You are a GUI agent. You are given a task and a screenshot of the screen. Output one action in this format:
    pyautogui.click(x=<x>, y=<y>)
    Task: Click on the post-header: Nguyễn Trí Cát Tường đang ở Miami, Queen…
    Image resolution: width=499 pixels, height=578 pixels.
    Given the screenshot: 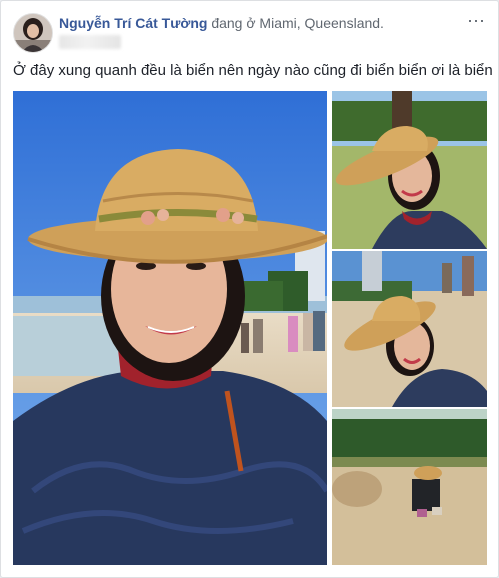 What is the action you would take?
    pyautogui.click(x=221, y=23)
    